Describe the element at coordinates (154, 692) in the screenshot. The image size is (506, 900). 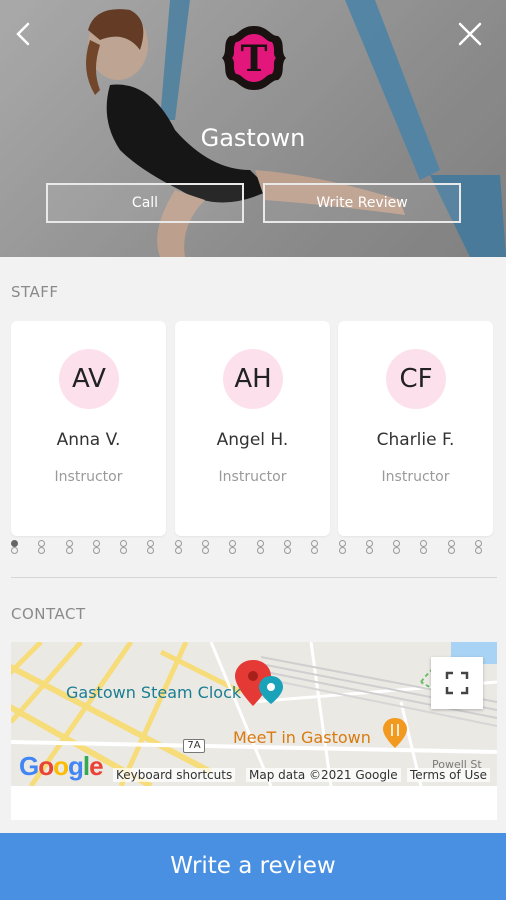
I see `map-label-steam-clock: Gastown Steam Clock` at that location.